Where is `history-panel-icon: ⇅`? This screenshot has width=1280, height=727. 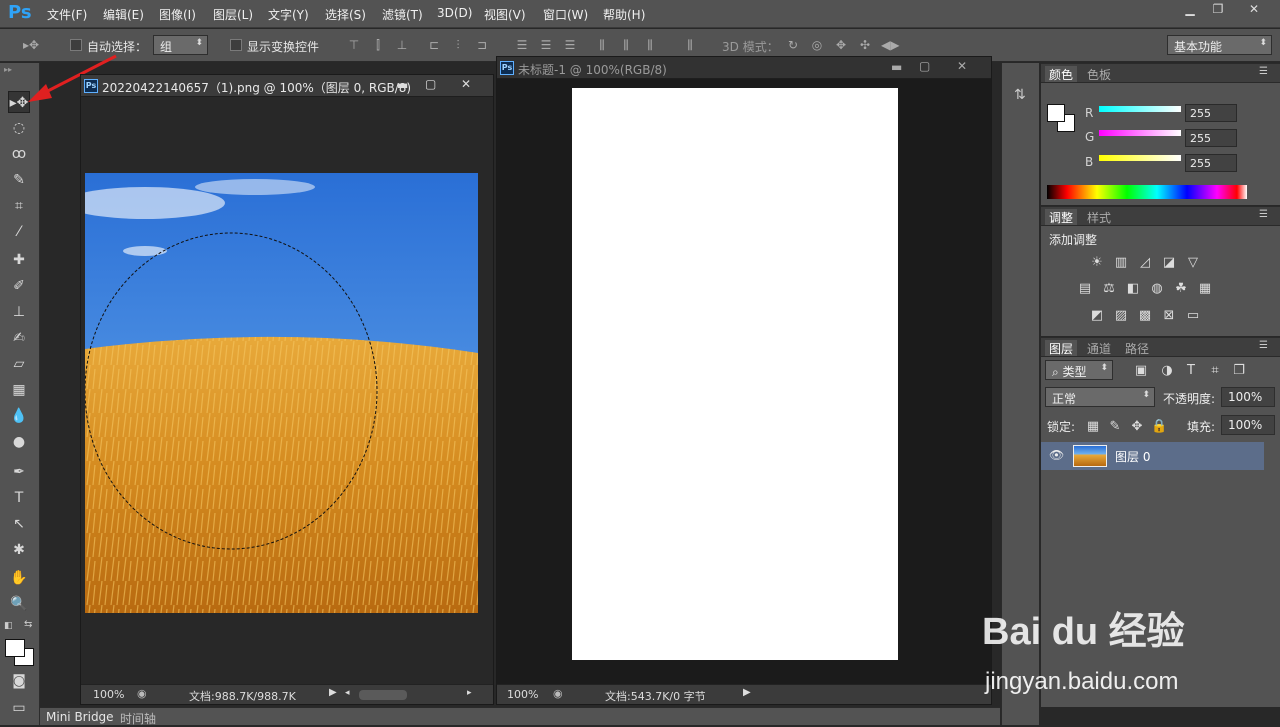 history-panel-icon: ⇅ is located at coordinates (1020, 95).